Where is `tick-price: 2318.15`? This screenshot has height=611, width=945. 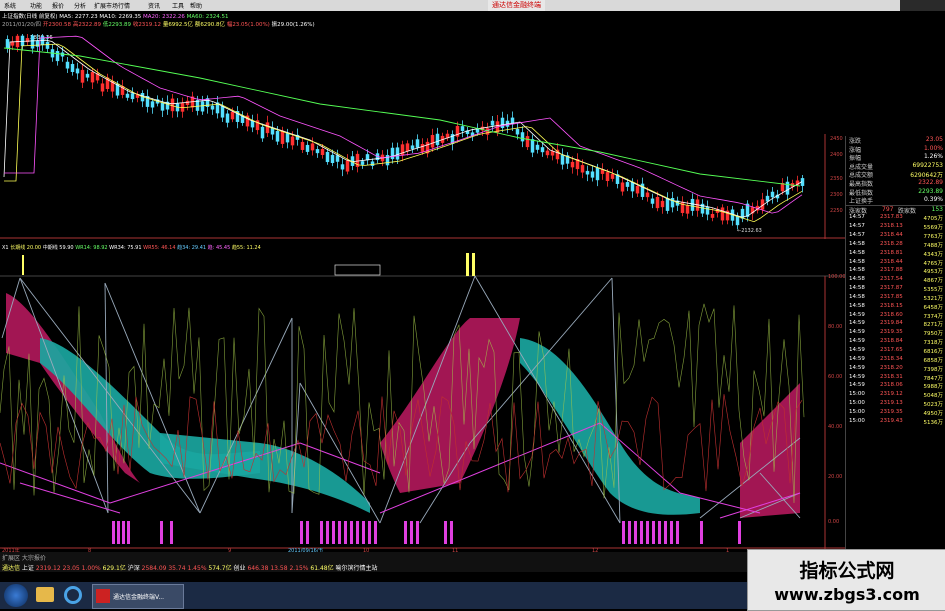 tick-price: 2318.15 is located at coordinates (891, 305).